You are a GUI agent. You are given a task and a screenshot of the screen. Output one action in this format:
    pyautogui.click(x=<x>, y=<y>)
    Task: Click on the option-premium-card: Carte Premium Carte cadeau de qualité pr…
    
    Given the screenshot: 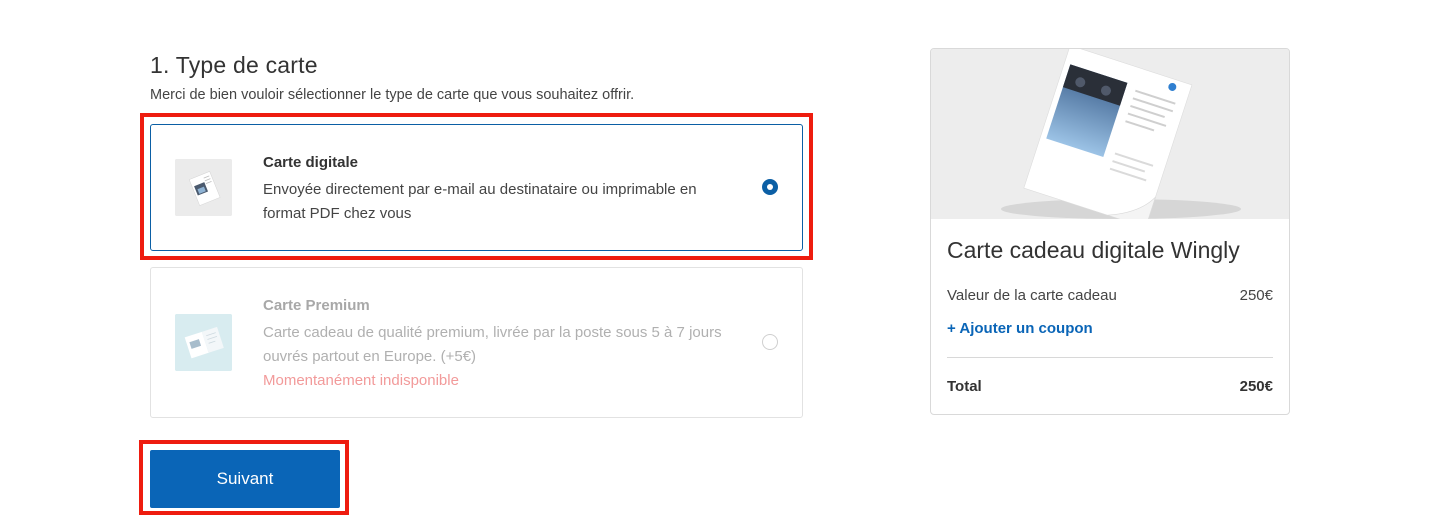 What is the action you would take?
    pyautogui.click(x=476, y=342)
    